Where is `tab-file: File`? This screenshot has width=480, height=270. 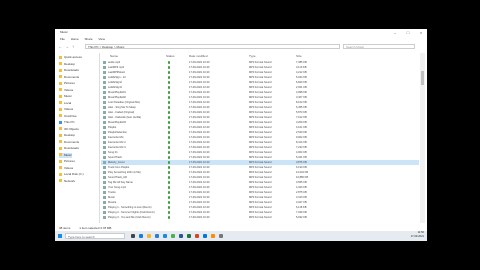
tab-file: File is located at coordinates (62, 39).